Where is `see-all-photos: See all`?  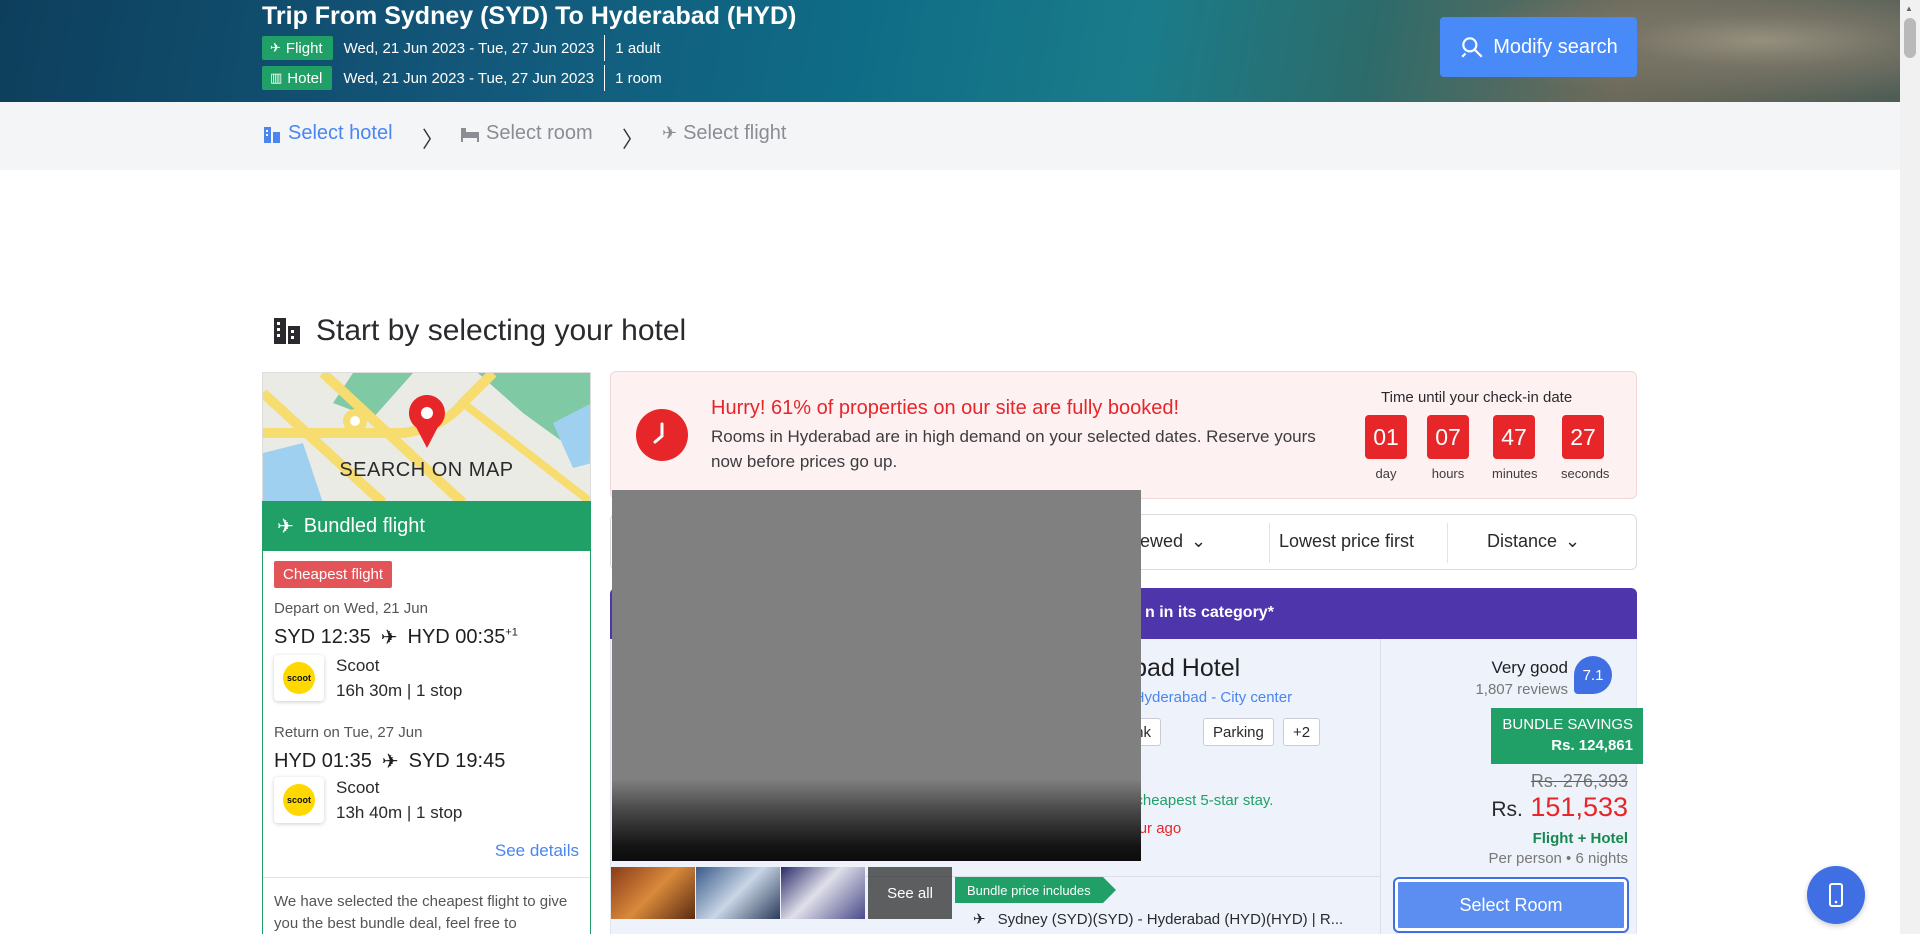 see-all-photos: See all is located at coordinates (910, 893).